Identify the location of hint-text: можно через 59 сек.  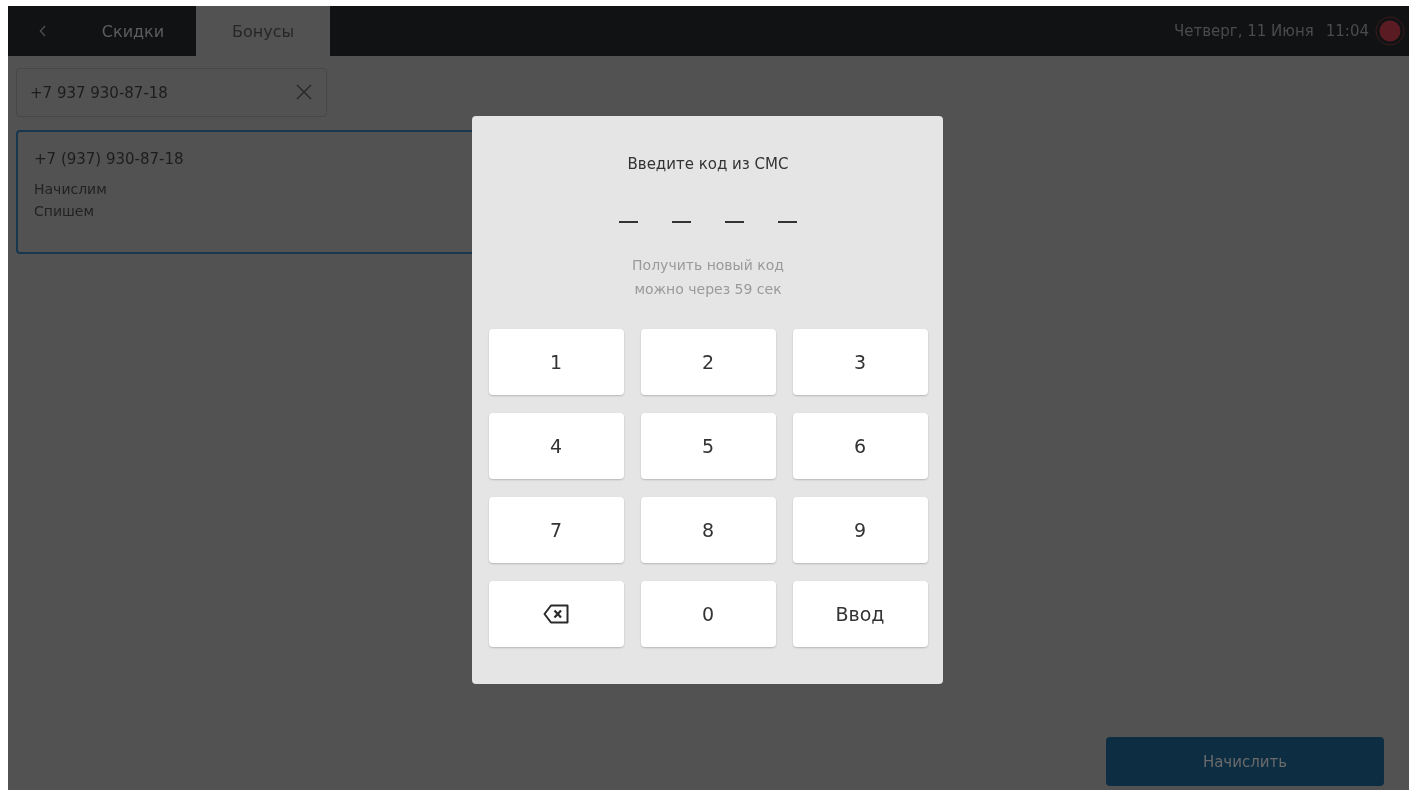
(708, 289).